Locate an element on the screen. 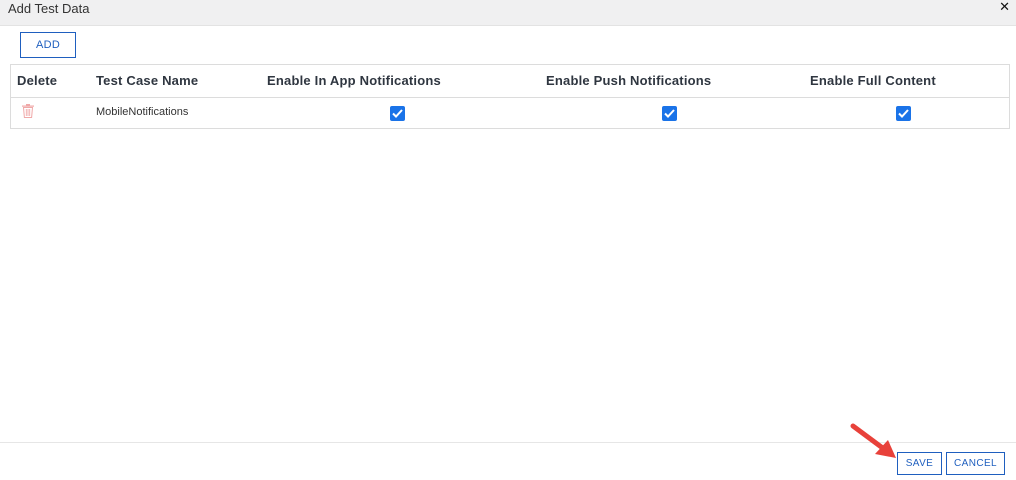 The image size is (1016, 480). dialog-titlebar: Add Test Data ✕ is located at coordinates (508, 13).